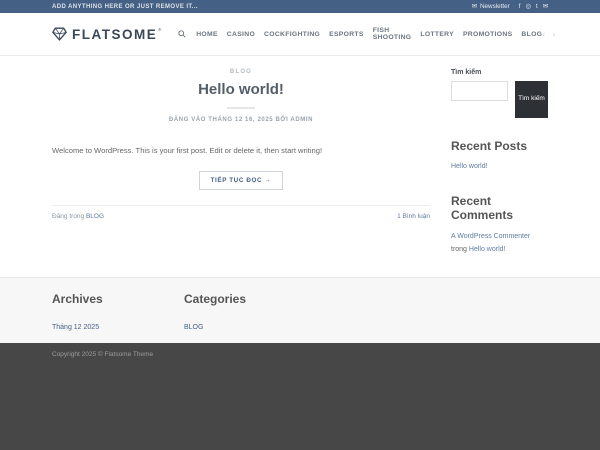  I want to click on registered-mark: ®, so click(160, 29).